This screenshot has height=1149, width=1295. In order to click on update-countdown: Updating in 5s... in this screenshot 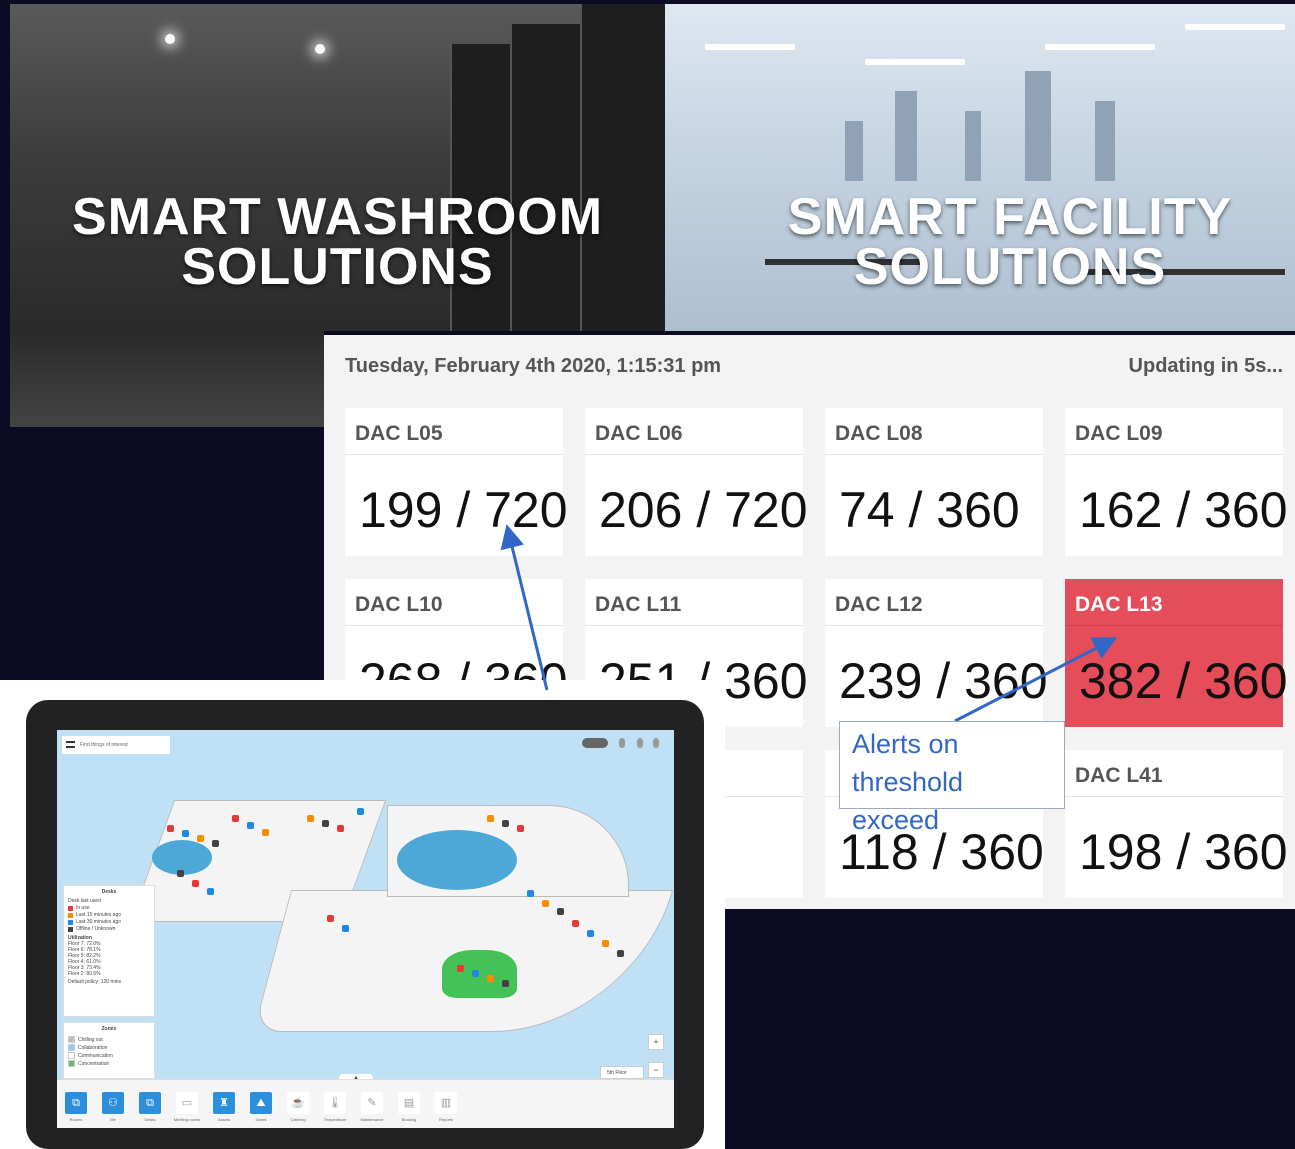, I will do `click(1205, 366)`.